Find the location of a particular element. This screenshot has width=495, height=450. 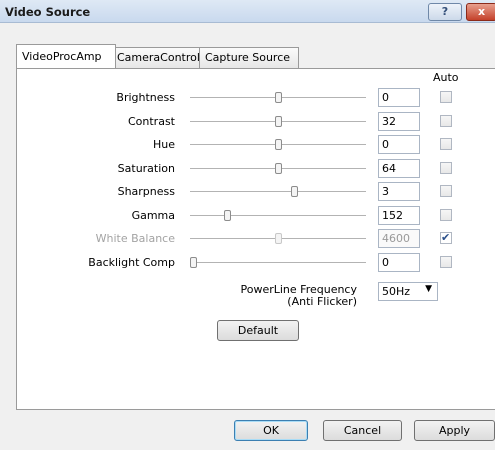

default-button: Default is located at coordinates (258, 330).